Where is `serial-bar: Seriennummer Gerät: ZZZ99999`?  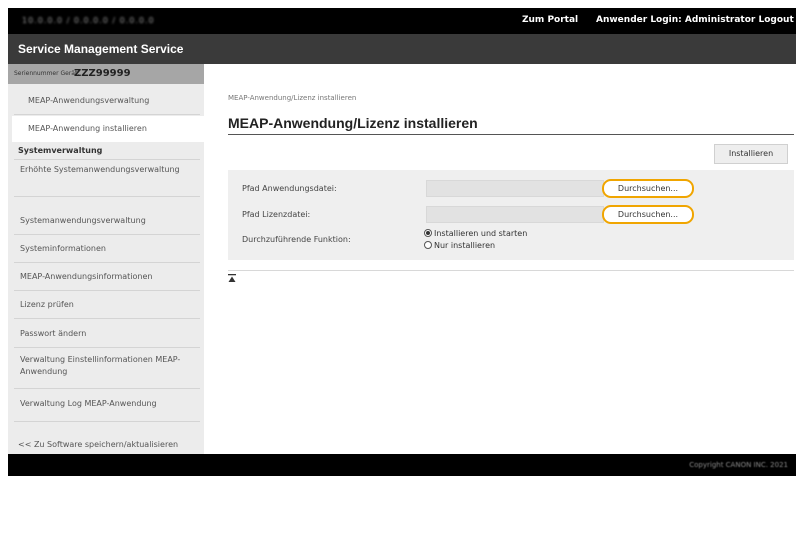
serial-bar: Seriennummer Gerät: ZZZ99999 is located at coordinates (106, 74).